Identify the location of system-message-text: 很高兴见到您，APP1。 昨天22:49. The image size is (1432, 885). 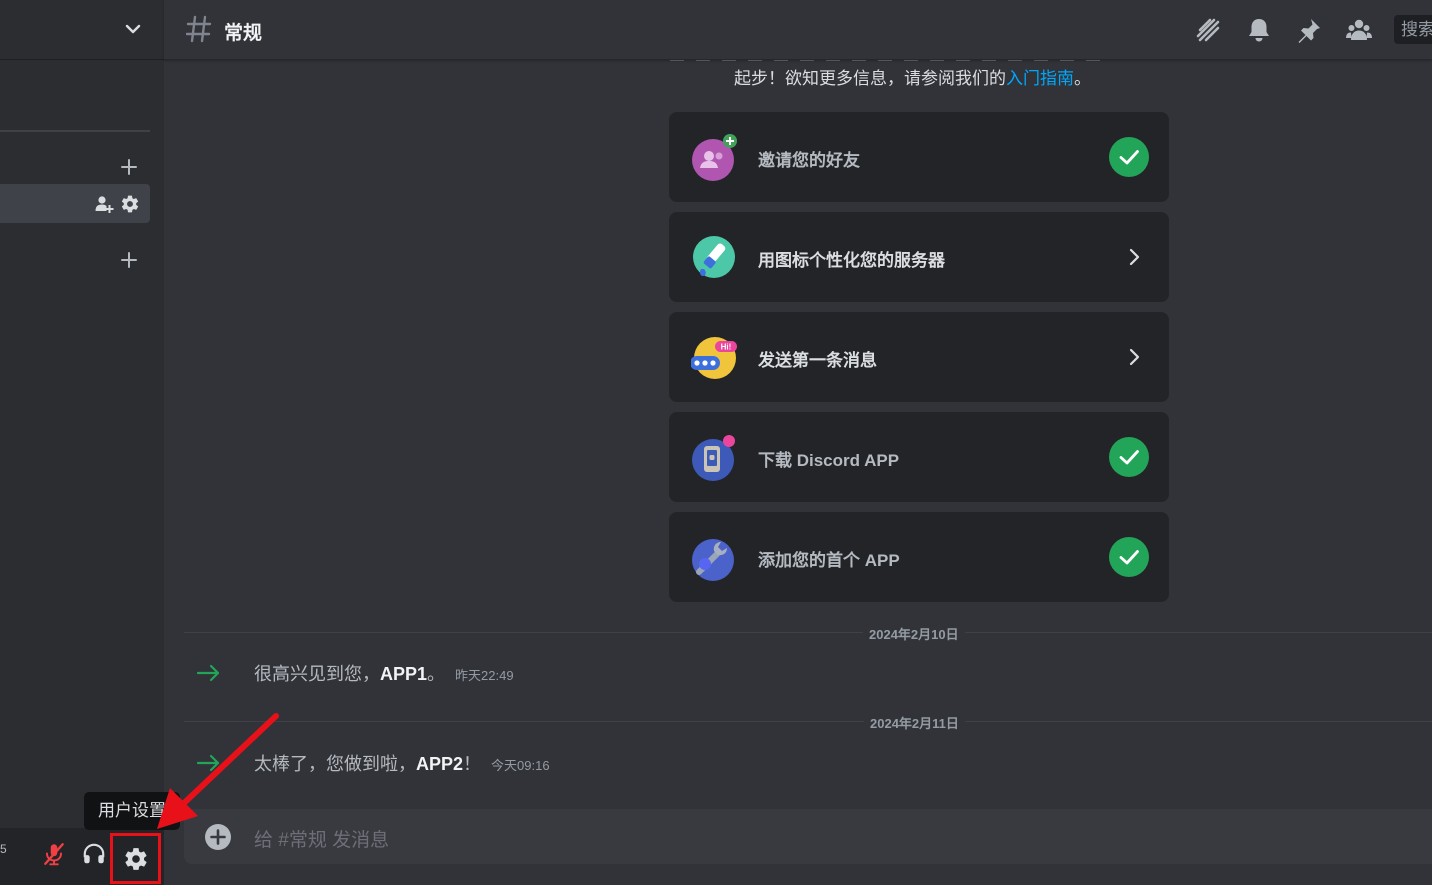
(384, 673).